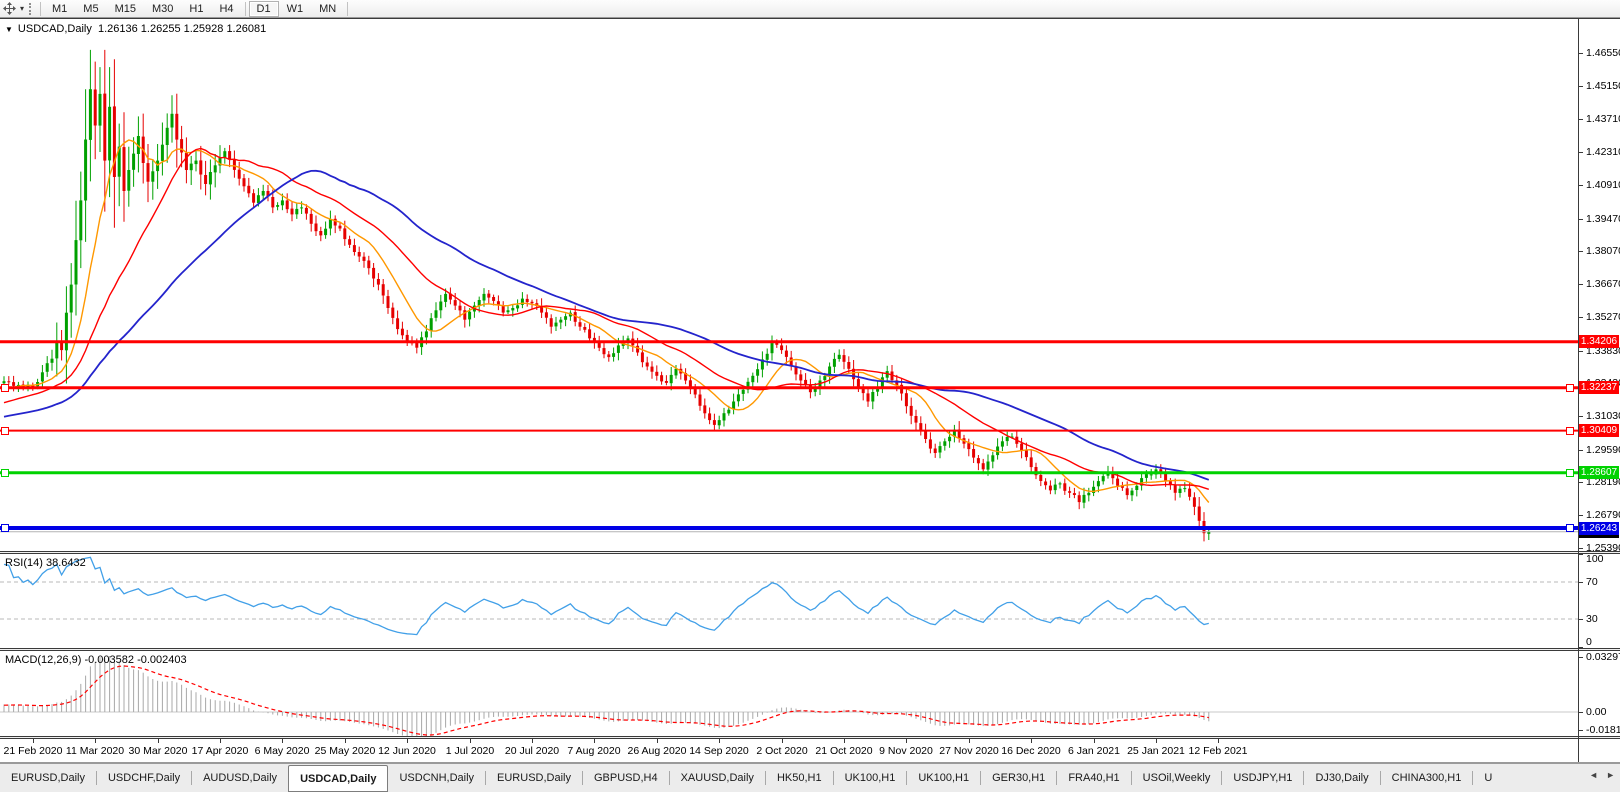  Describe the element at coordinates (1603, 119) in the screenshot. I see `price-tick-label: 1.43710` at that location.